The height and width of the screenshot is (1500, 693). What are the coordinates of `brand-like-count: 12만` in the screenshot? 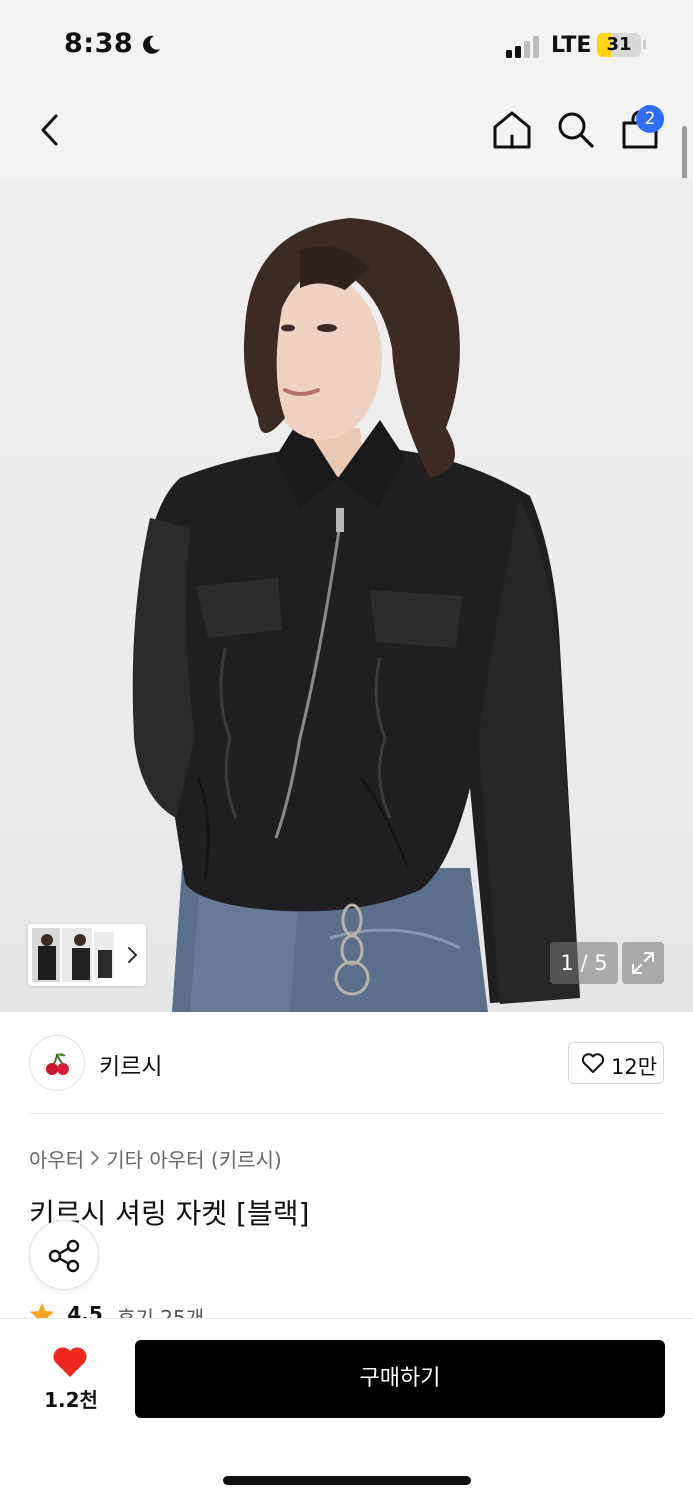 It's located at (634, 1067).